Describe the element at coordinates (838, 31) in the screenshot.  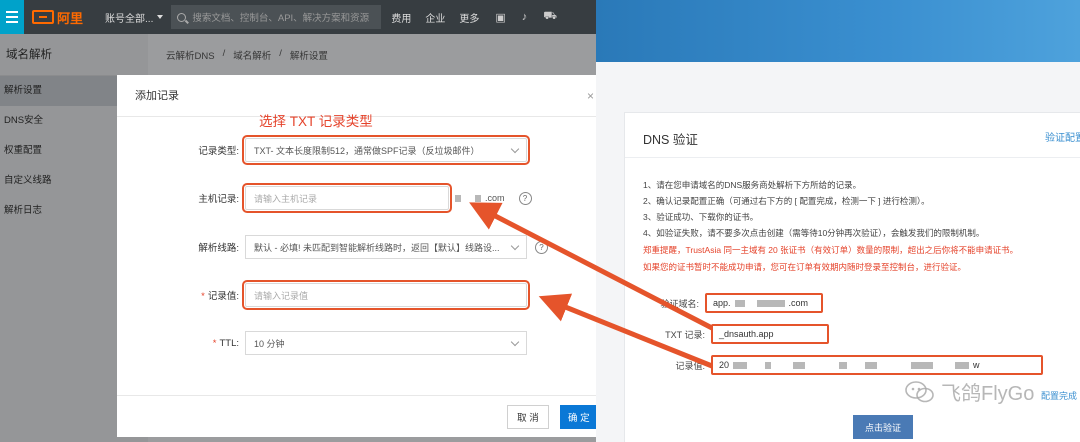
I see `header-banner` at that location.